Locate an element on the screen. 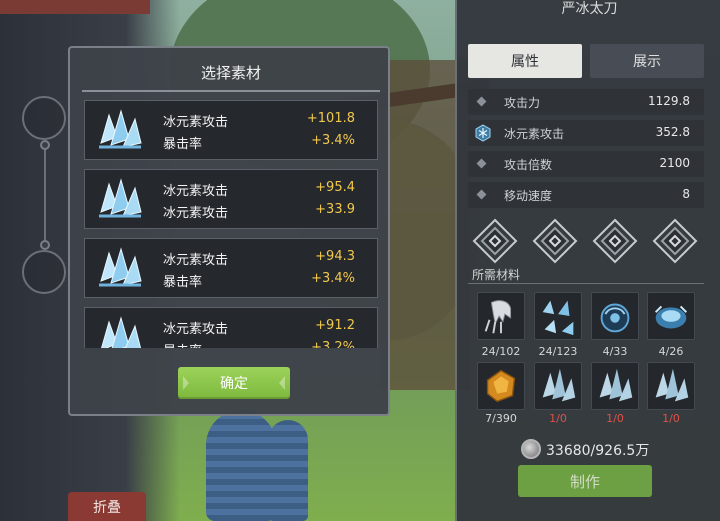  material-count: 4/33 is located at coordinates (615, 351).